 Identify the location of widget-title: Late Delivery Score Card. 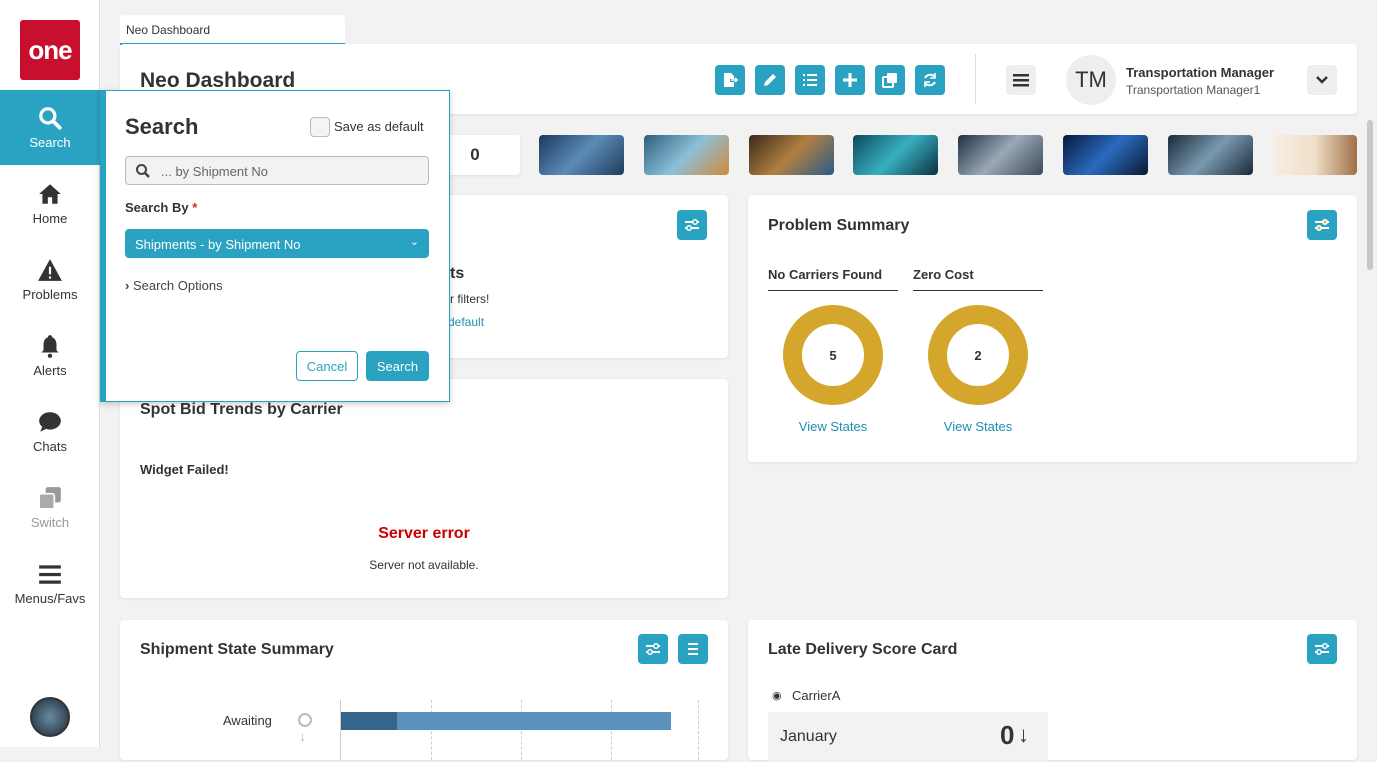
(863, 649).